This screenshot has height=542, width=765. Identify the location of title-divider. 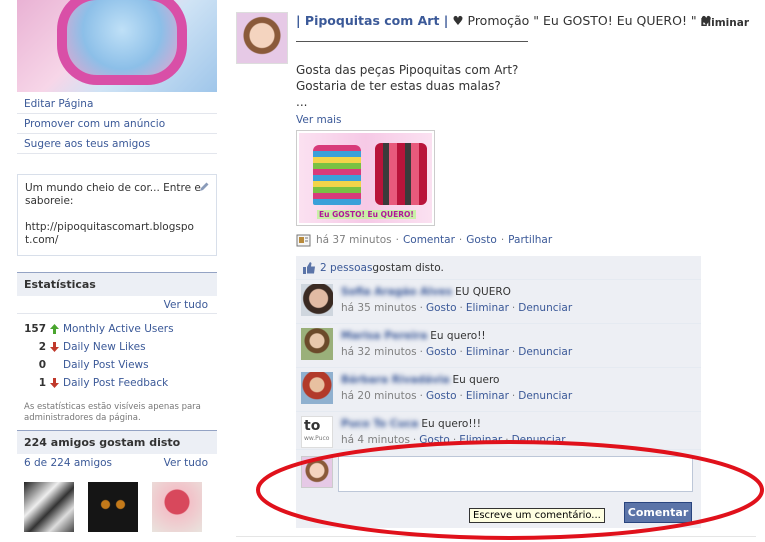
(412, 41).